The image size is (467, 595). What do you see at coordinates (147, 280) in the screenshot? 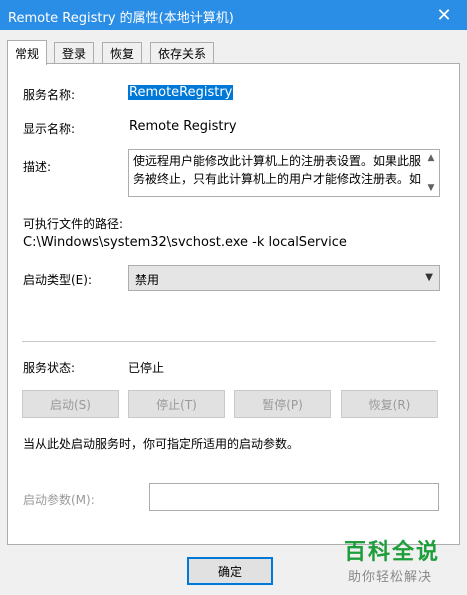
I see `startup-type-value: 禁用` at bounding box center [147, 280].